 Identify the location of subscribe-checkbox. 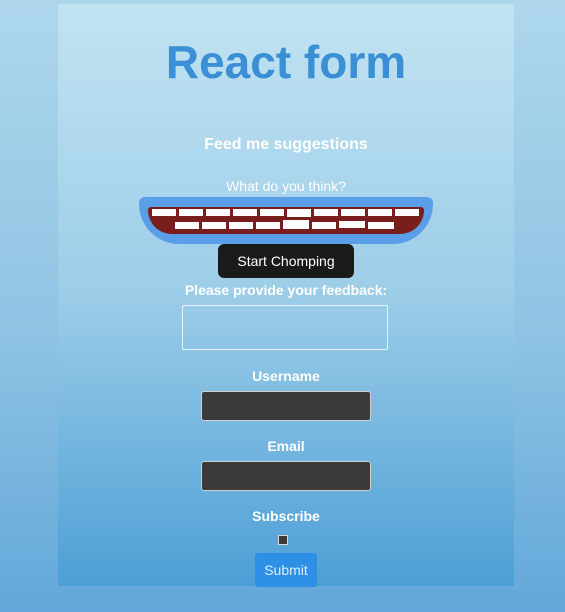
(283, 540).